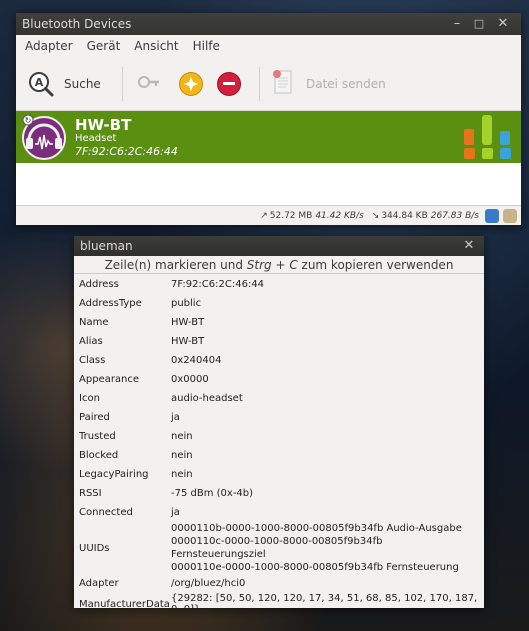 The height and width of the screenshot is (631, 529). What do you see at coordinates (457, 24) in the screenshot?
I see `minimize-icon: –` at bounding box center [457, 24].